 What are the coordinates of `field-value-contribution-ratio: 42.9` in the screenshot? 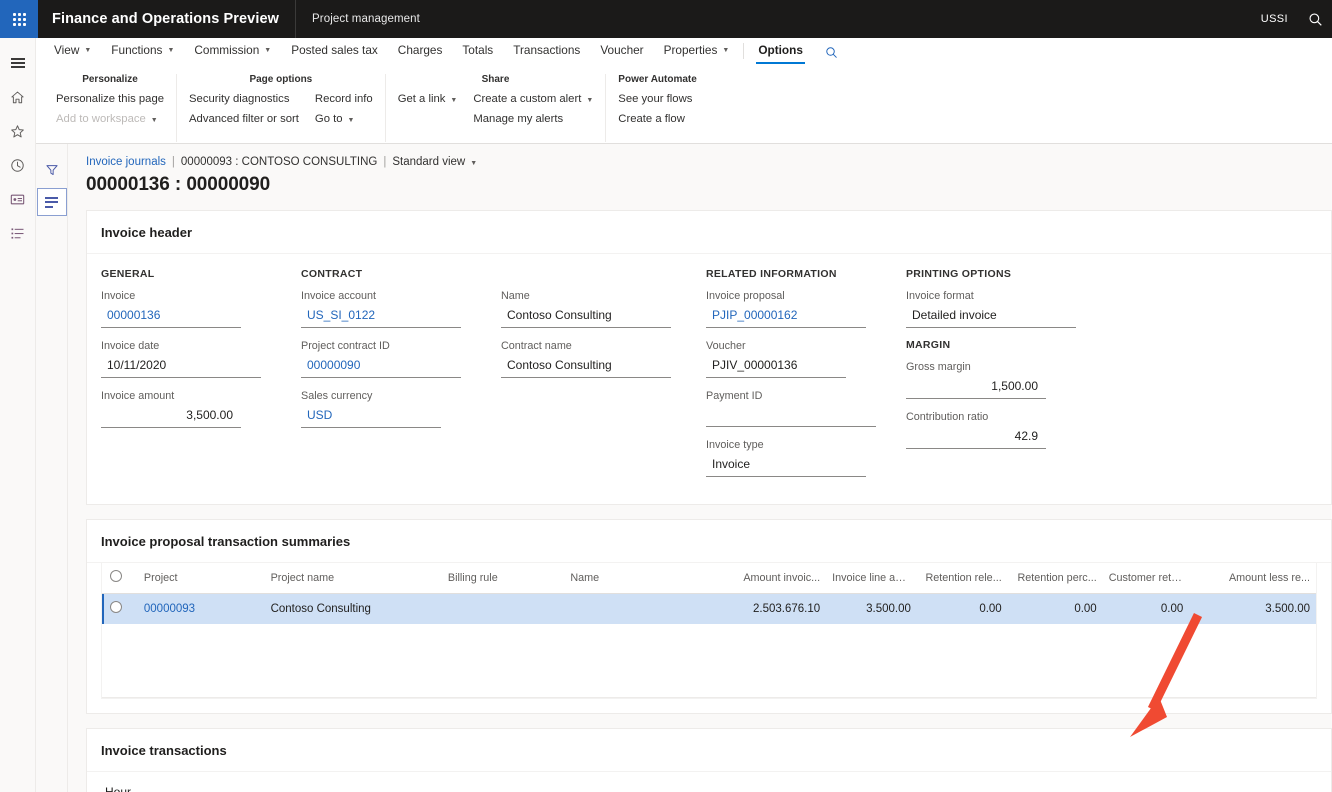 It's located at (976, 437).